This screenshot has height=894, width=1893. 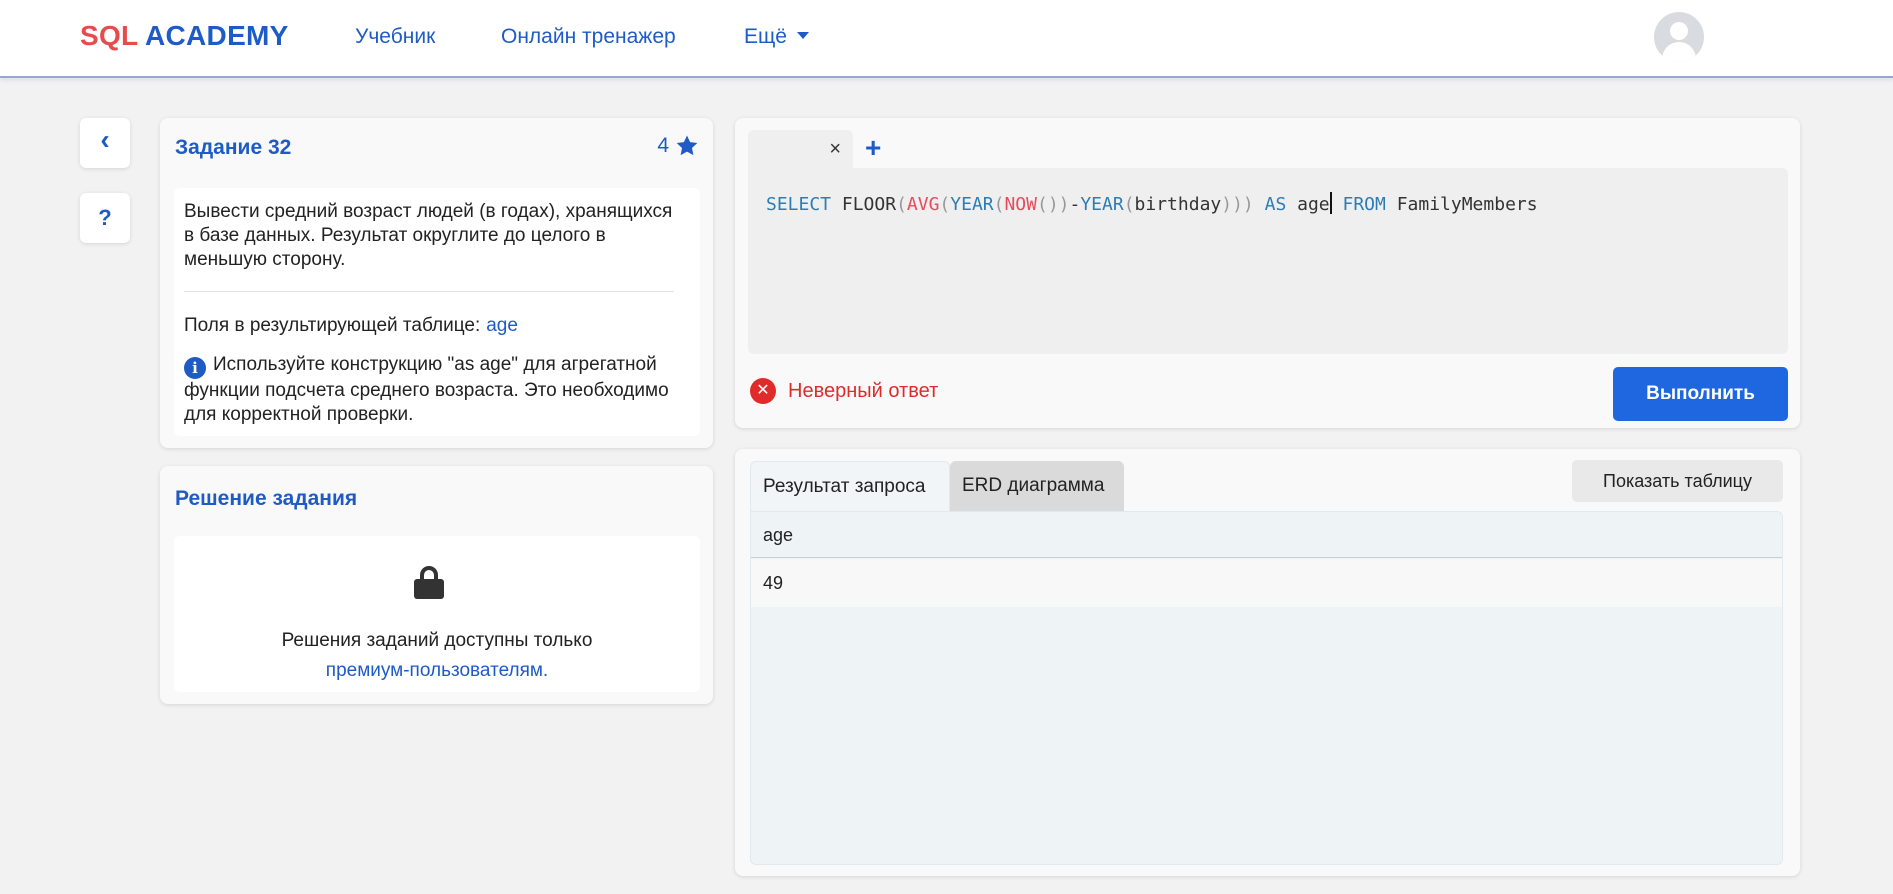 I want to click on editor-tab: ×, so click(x=800, y=151).